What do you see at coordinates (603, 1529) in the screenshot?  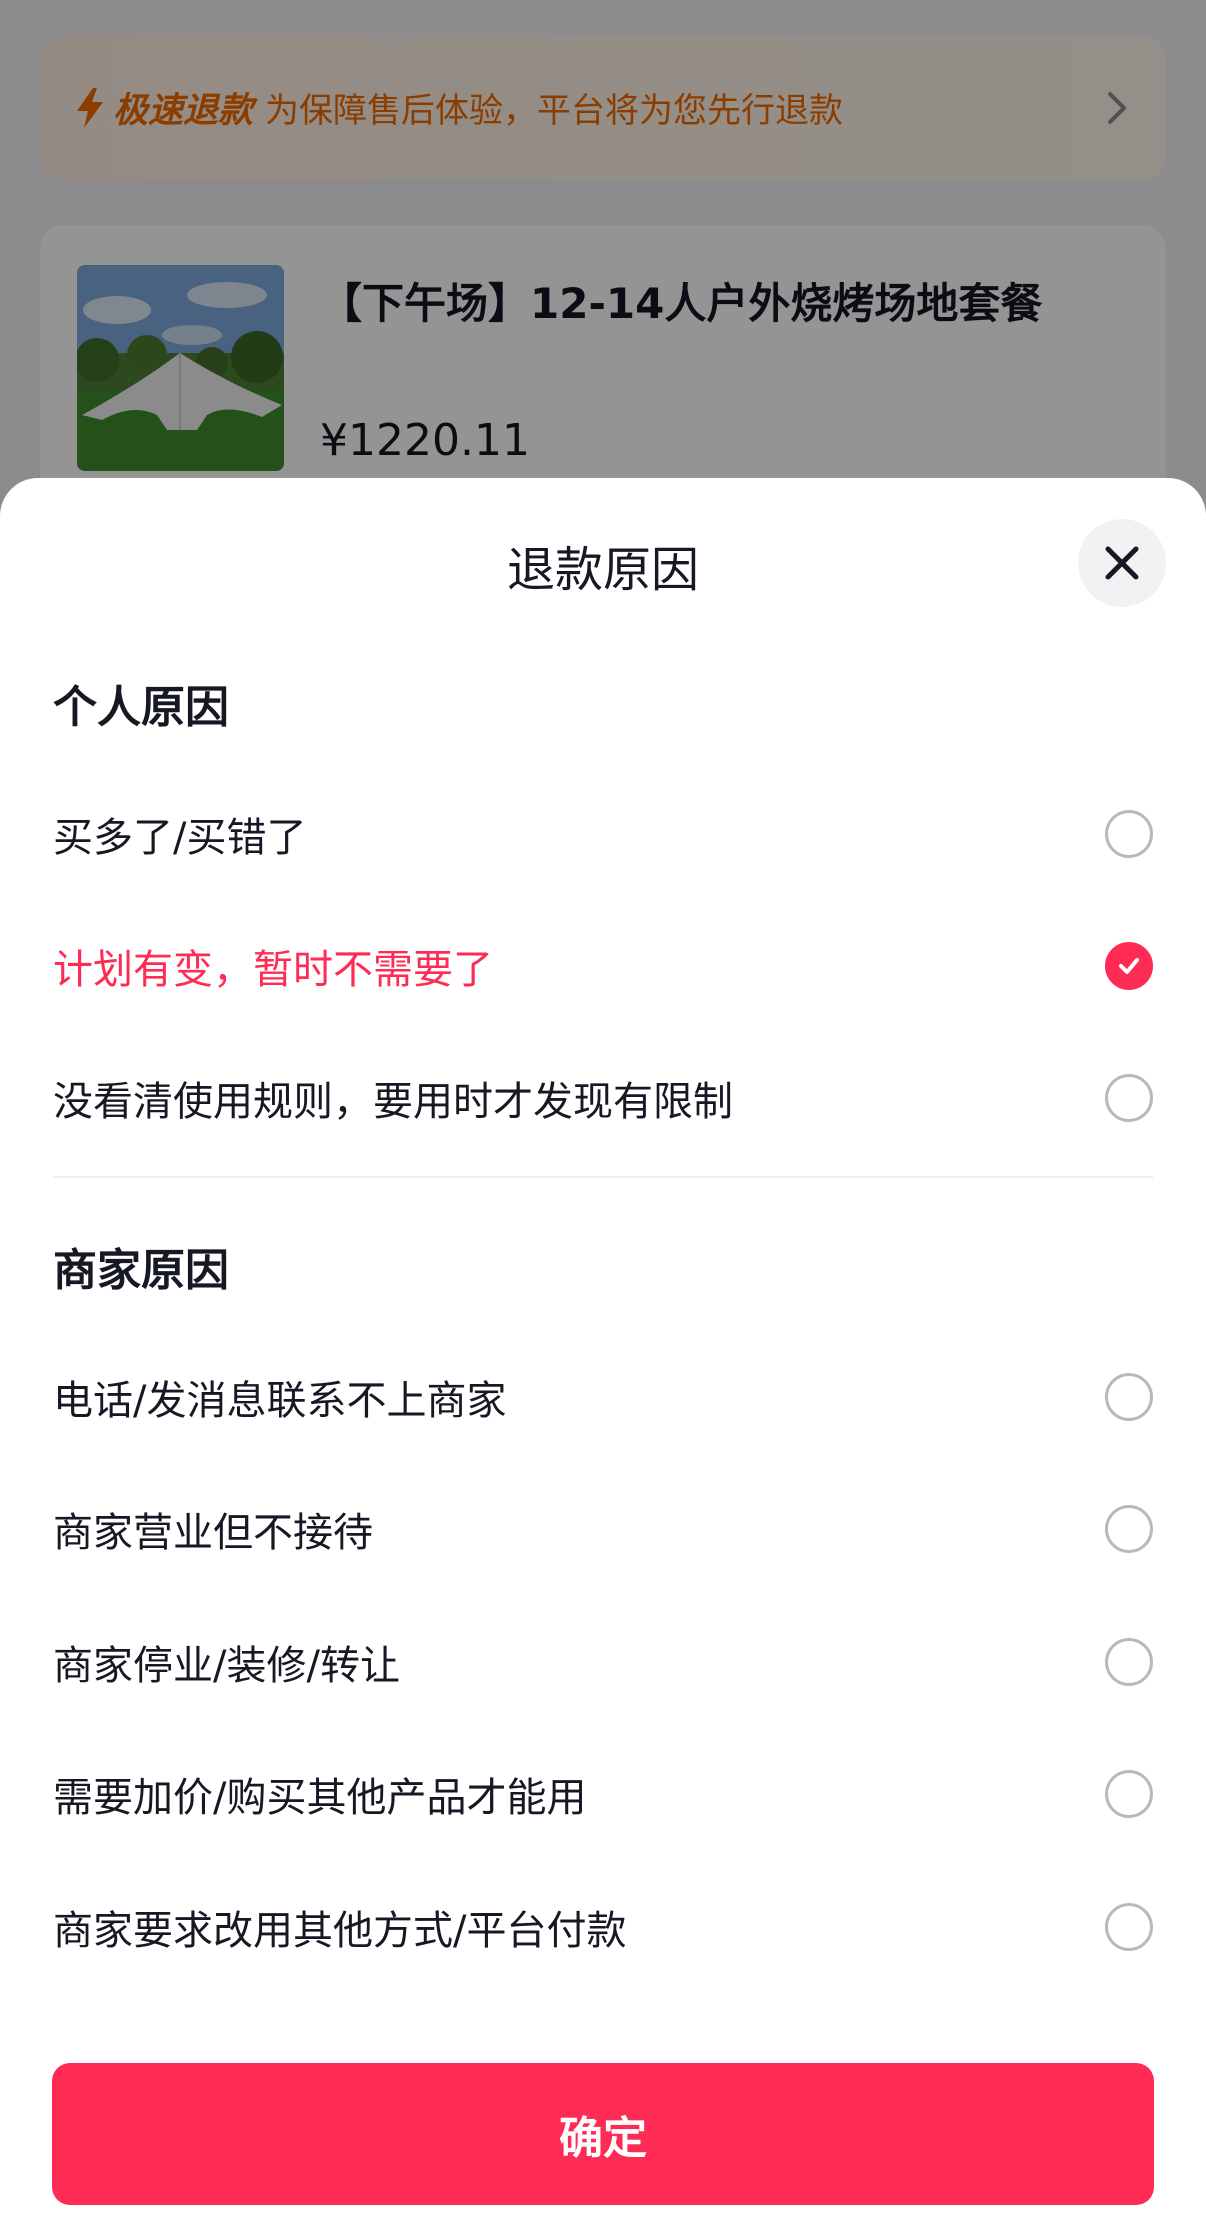 I see `option-not-receiving: 商家营业但不接待` at bounding box center [603, 1529].